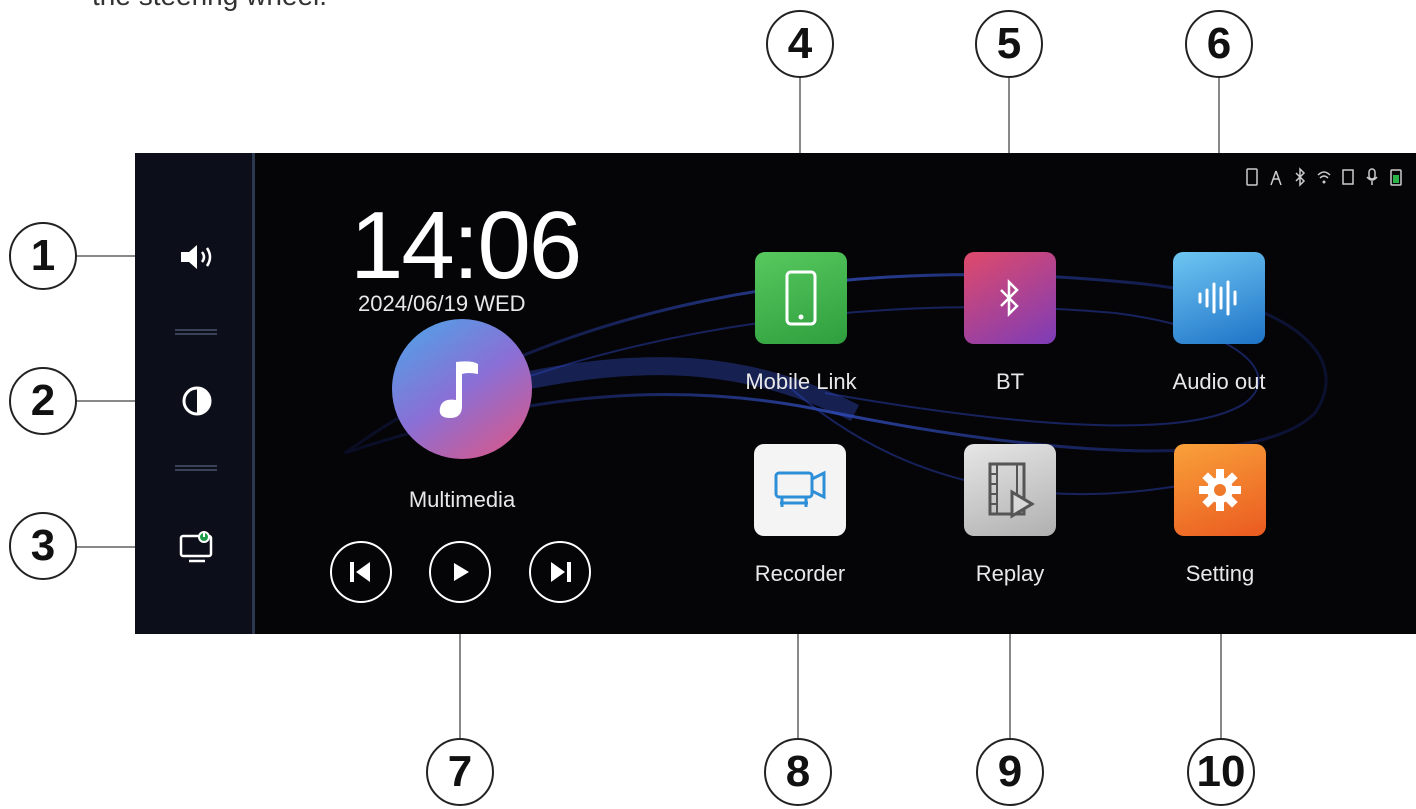  Describe the element at coordinates (43, 256) in the screenshot. I see `callout-1: 1` at that location.